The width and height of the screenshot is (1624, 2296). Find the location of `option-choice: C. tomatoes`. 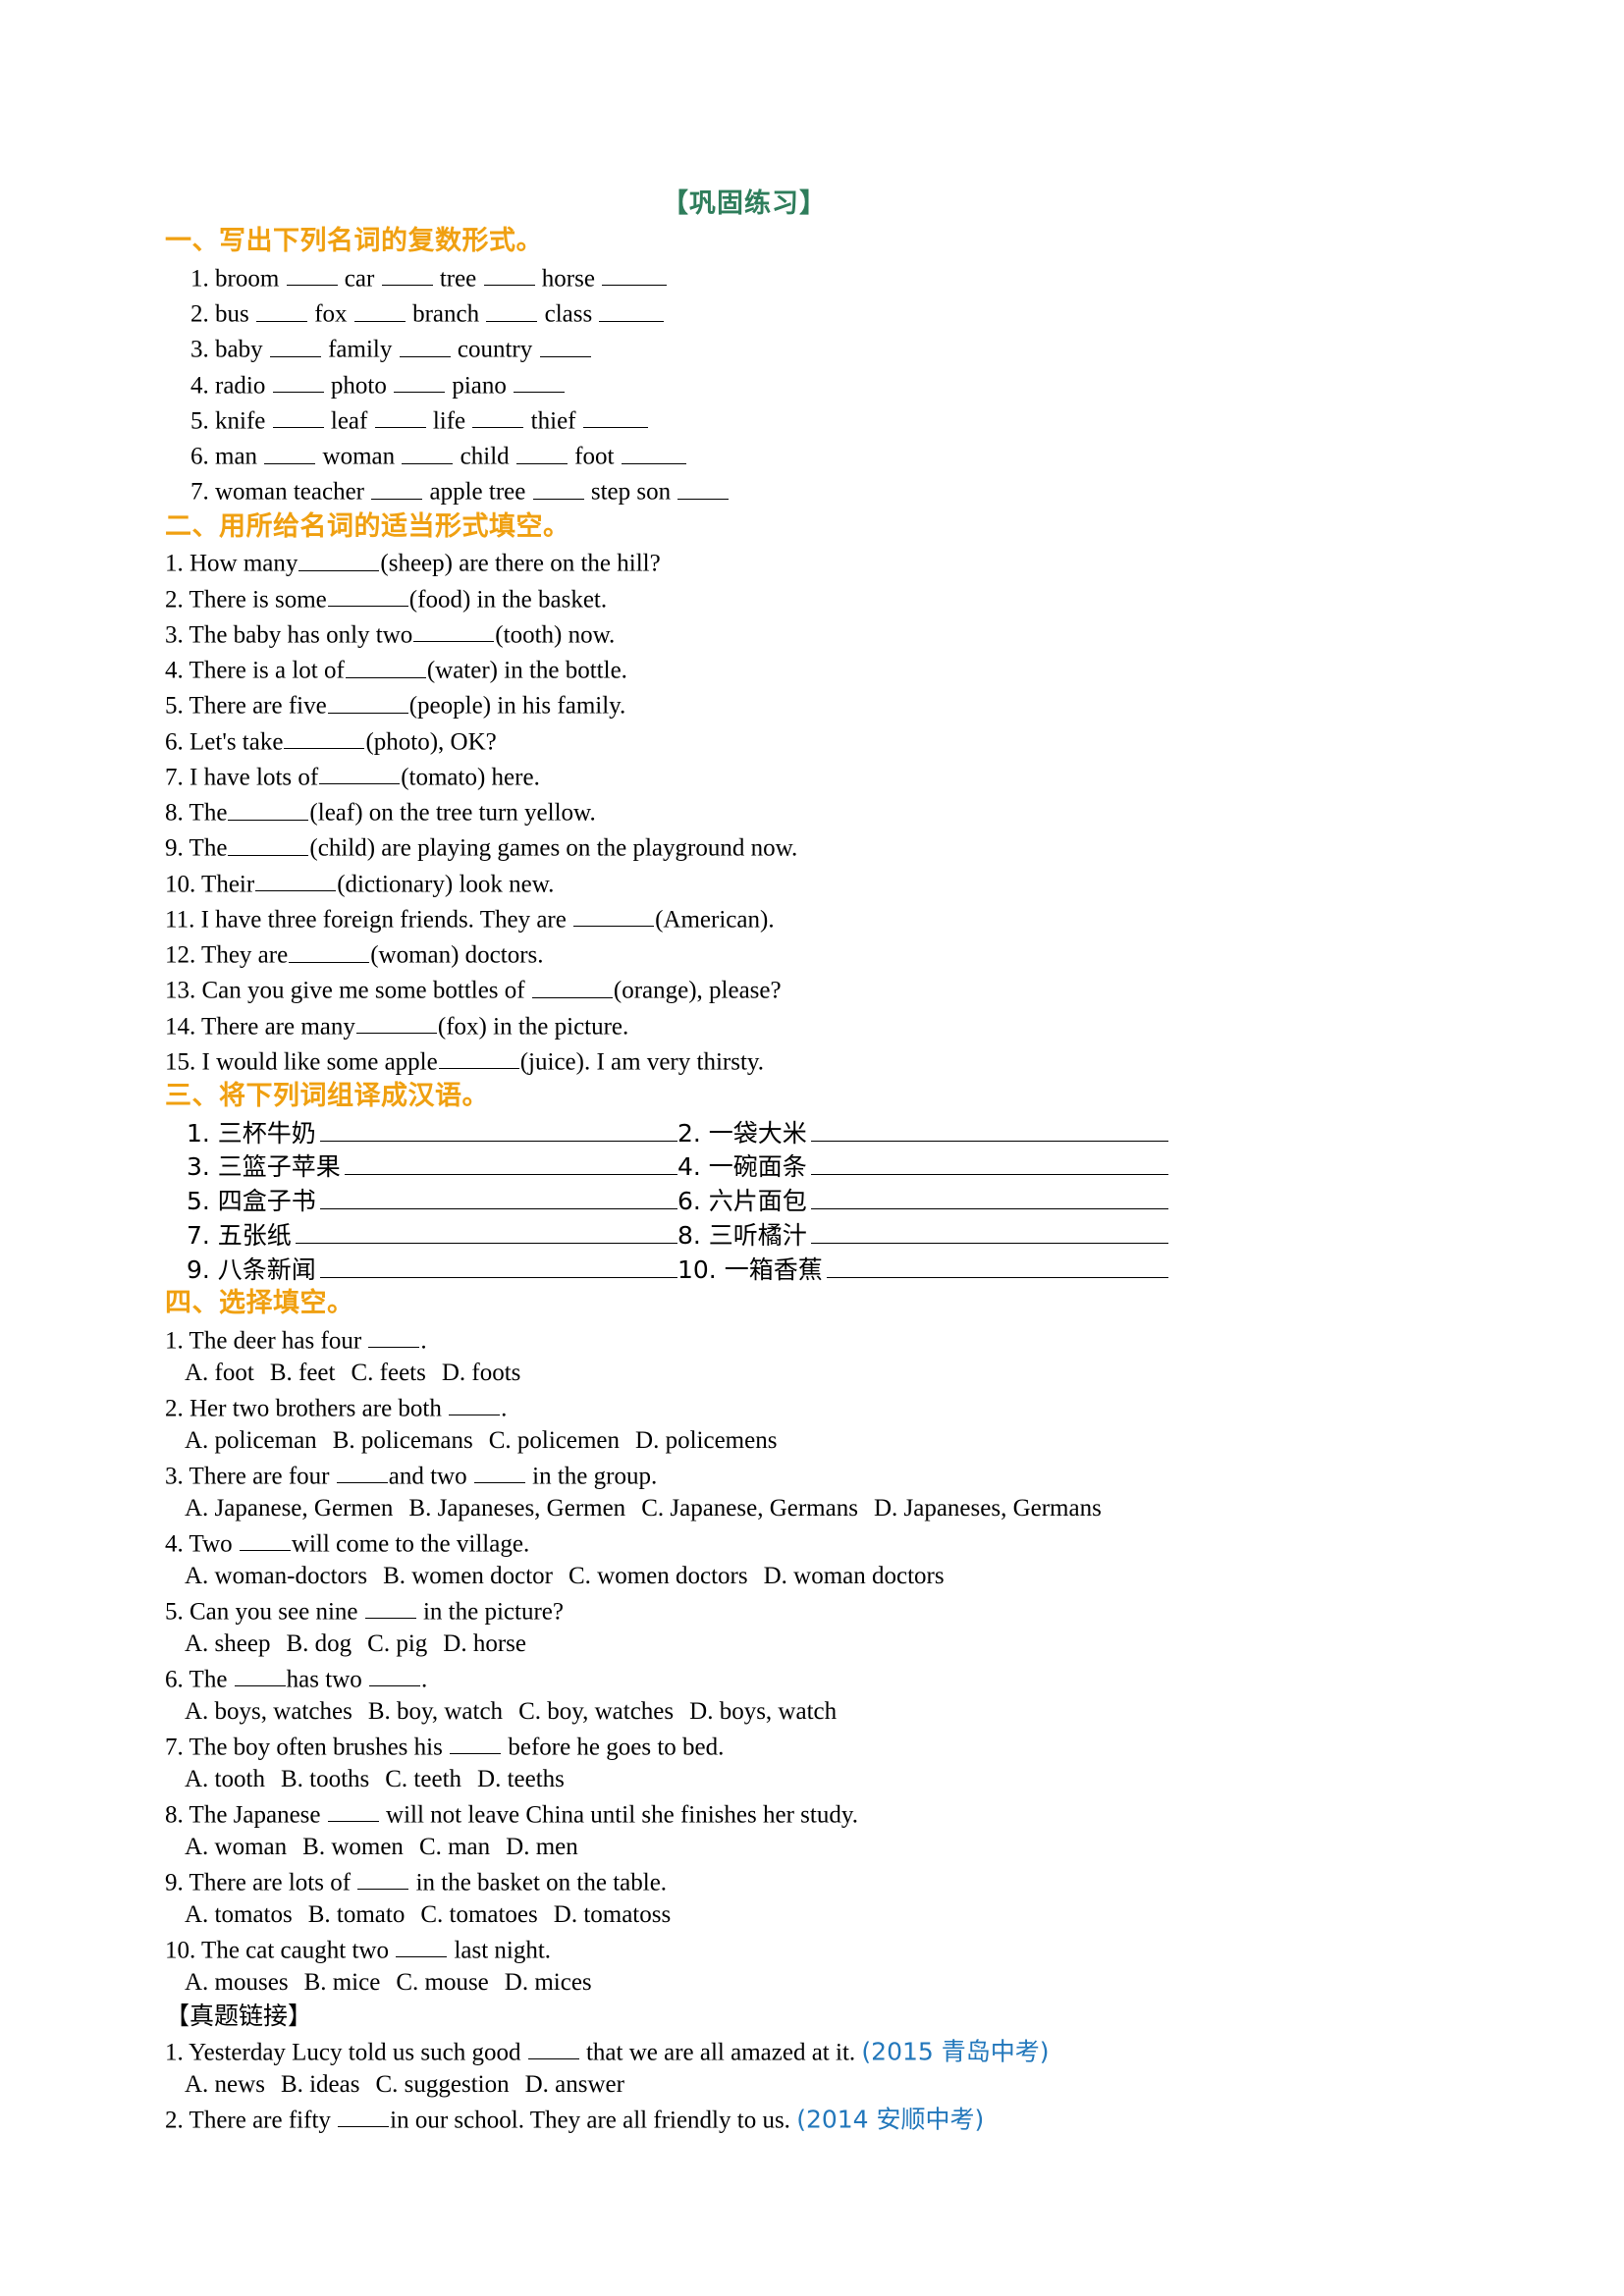

option-choice: C. tomatoes is located at coordinates (478, 1914).